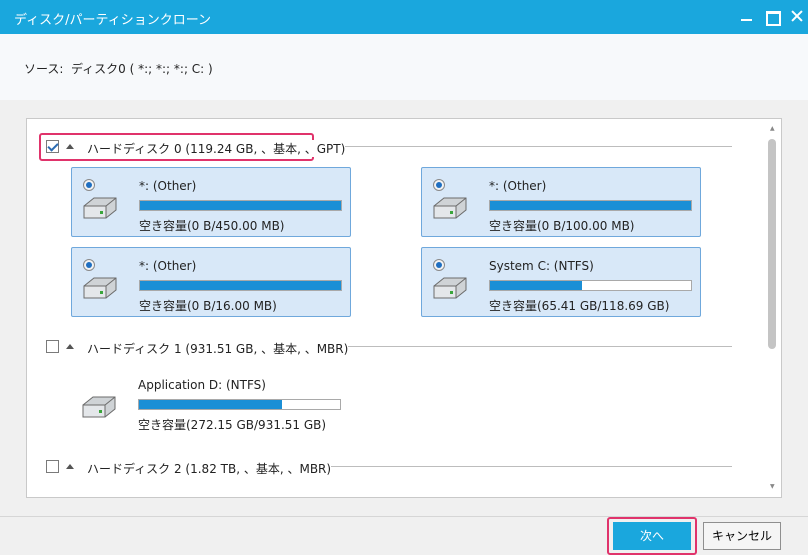 Image resolution: width=808 pixels, height=555 pixels. What do you see at coordinates (512, 466) in the screenshot?
I see `disk-2-divider` at bounding box center [512, 466].